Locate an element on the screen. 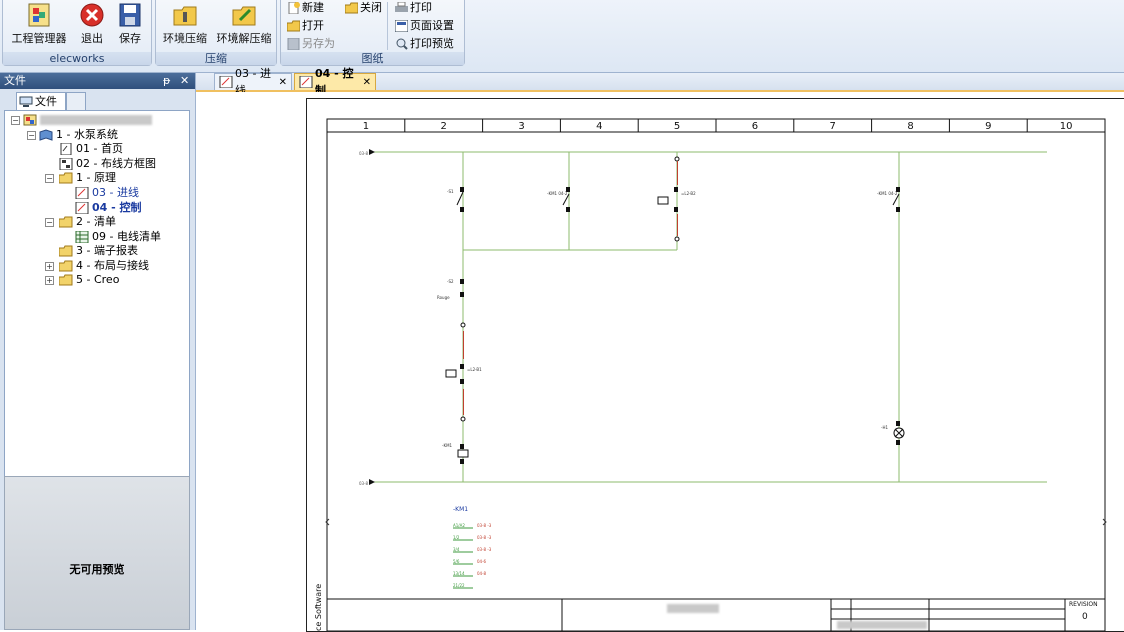  diagram-icon is located at coordinates (66, 164).